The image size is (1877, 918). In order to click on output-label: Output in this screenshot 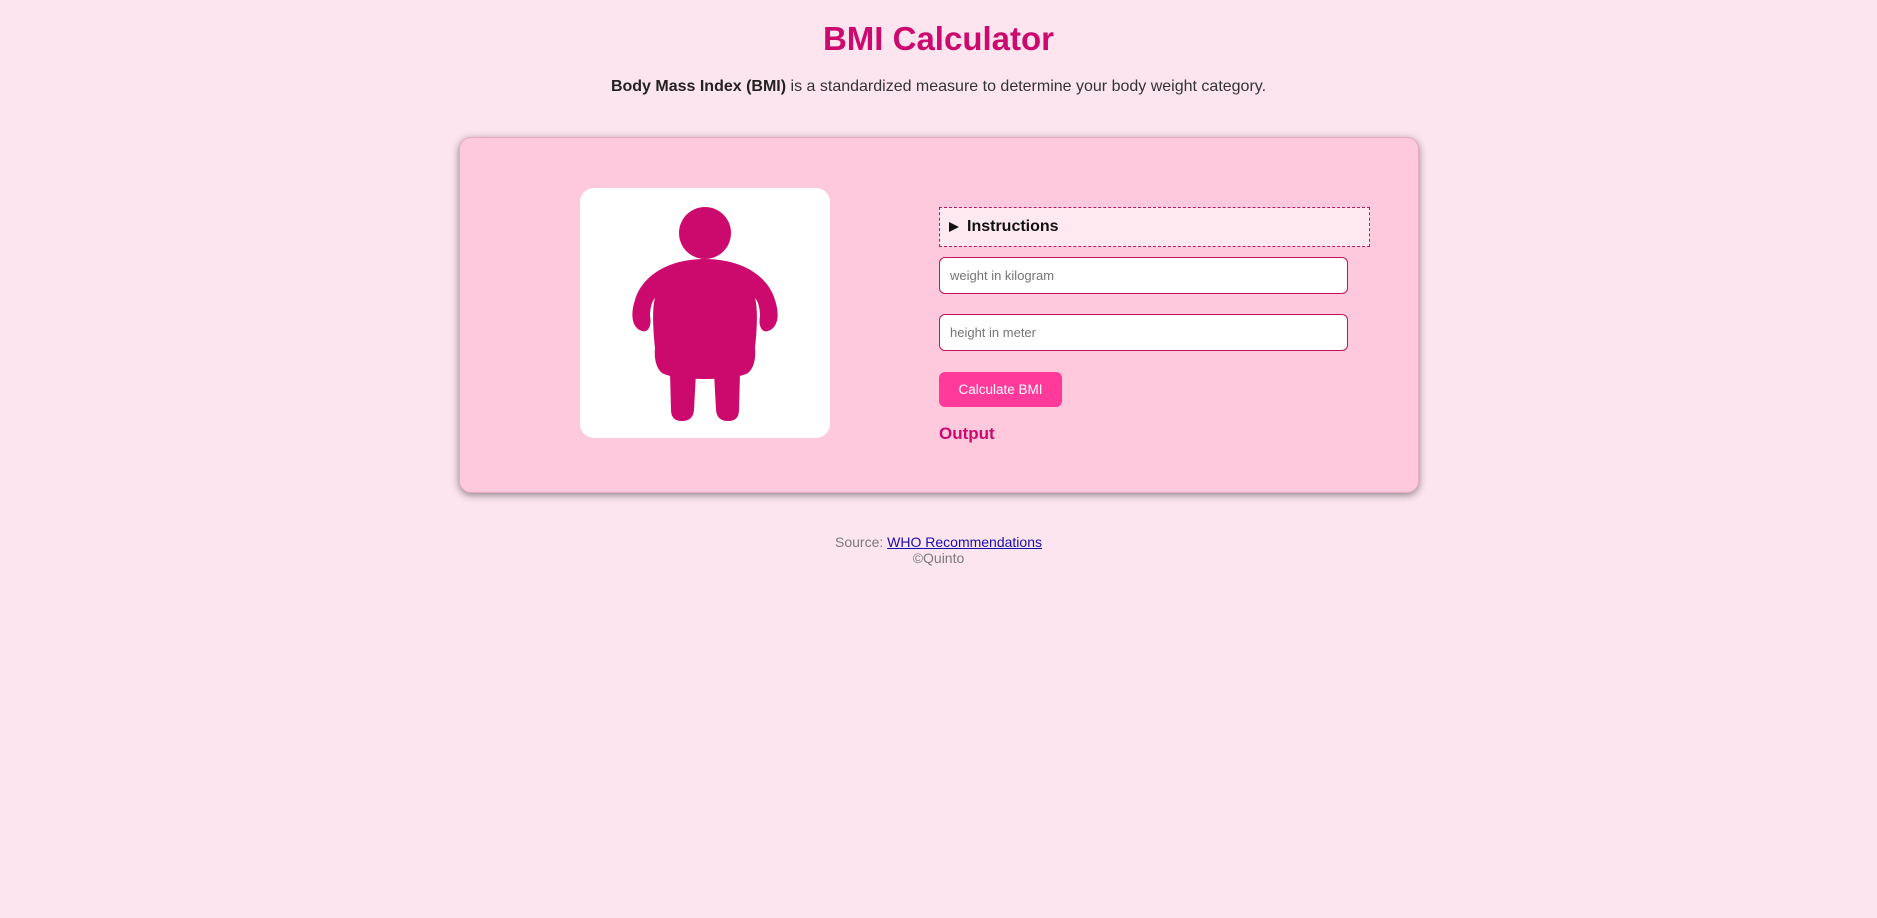, I will do `click(967, 433)`.